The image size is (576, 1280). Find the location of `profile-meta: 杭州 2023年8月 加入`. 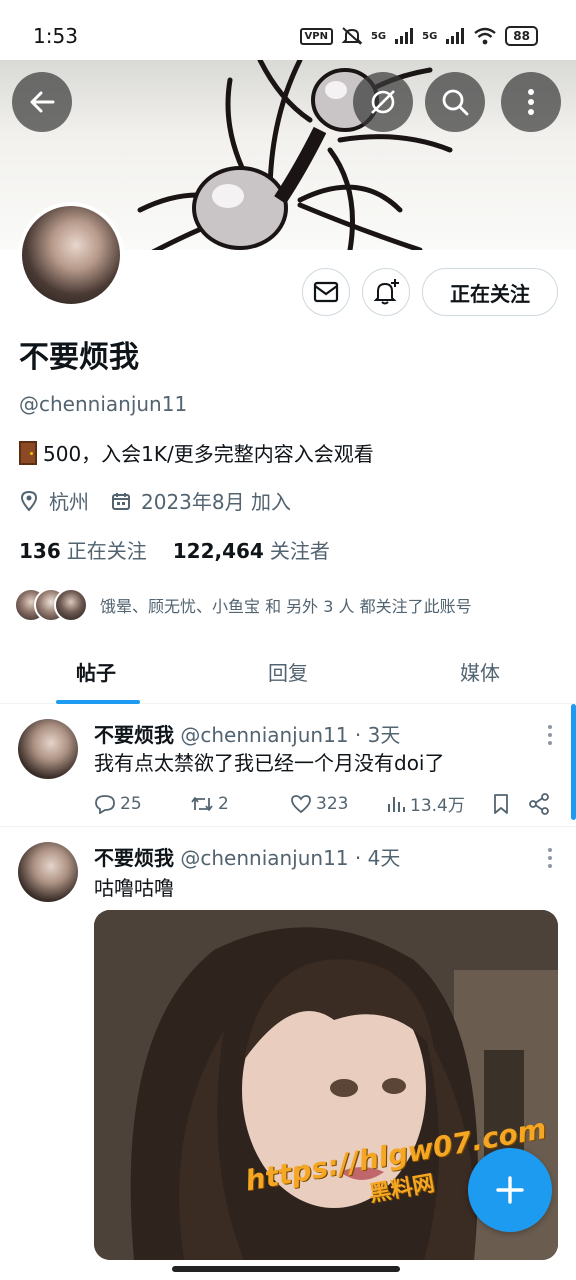

profile-meta: 杭州 2023年8月 加入 is located at coordinates (155, 500).